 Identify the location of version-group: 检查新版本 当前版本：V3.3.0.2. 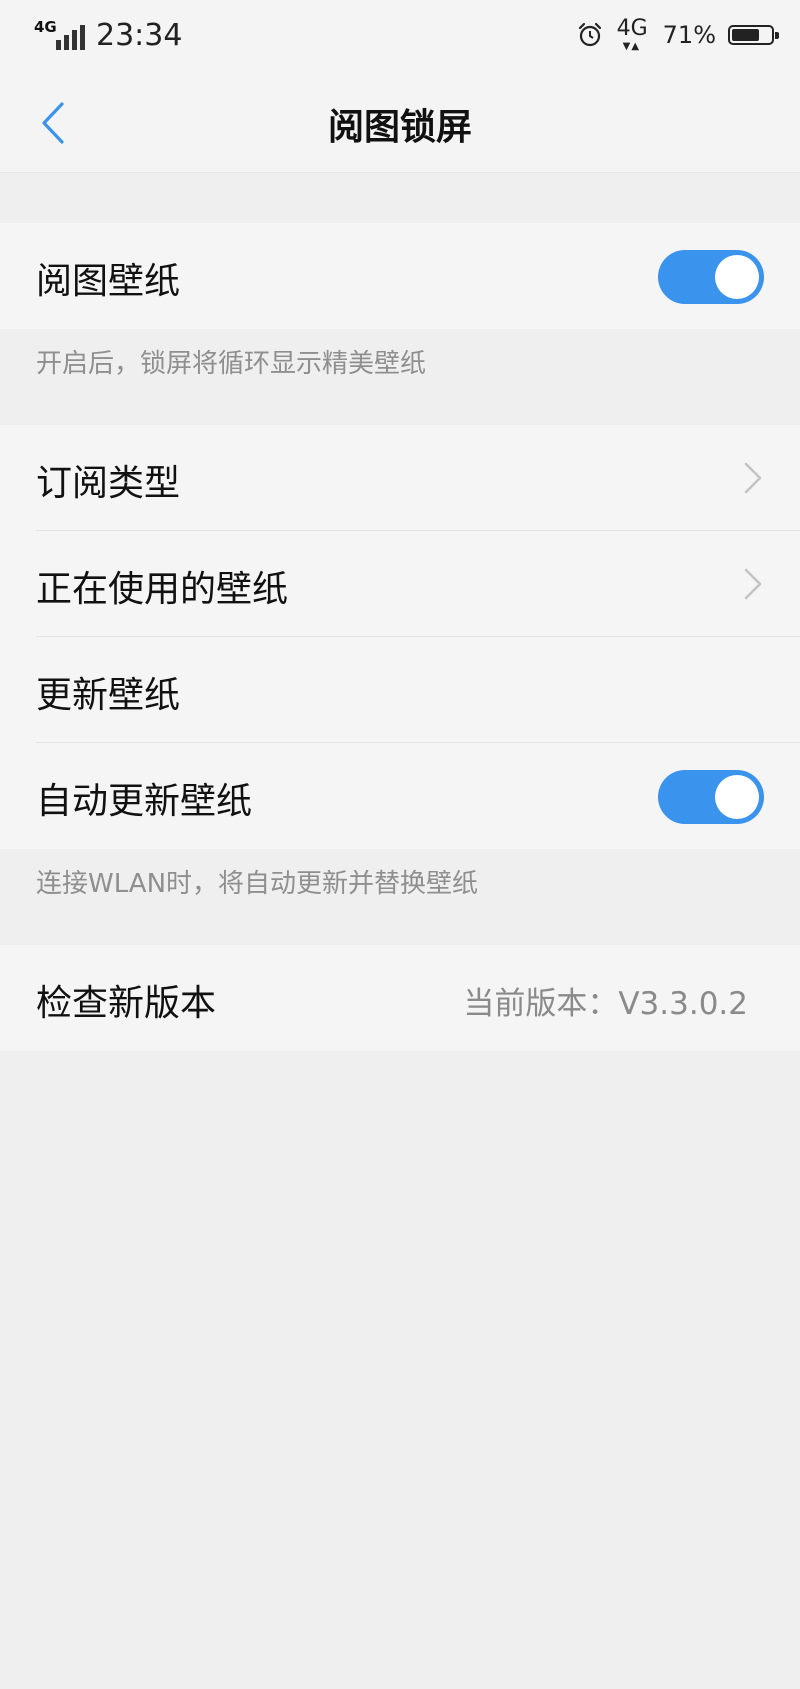
(400, 998).